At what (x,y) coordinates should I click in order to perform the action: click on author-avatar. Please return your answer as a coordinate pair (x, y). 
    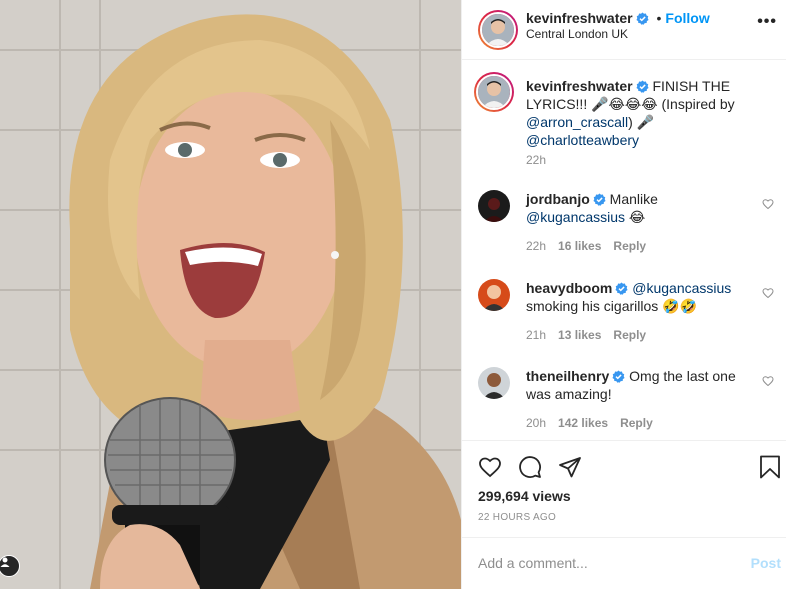
    Looking at the image, I should click on (498, 30).